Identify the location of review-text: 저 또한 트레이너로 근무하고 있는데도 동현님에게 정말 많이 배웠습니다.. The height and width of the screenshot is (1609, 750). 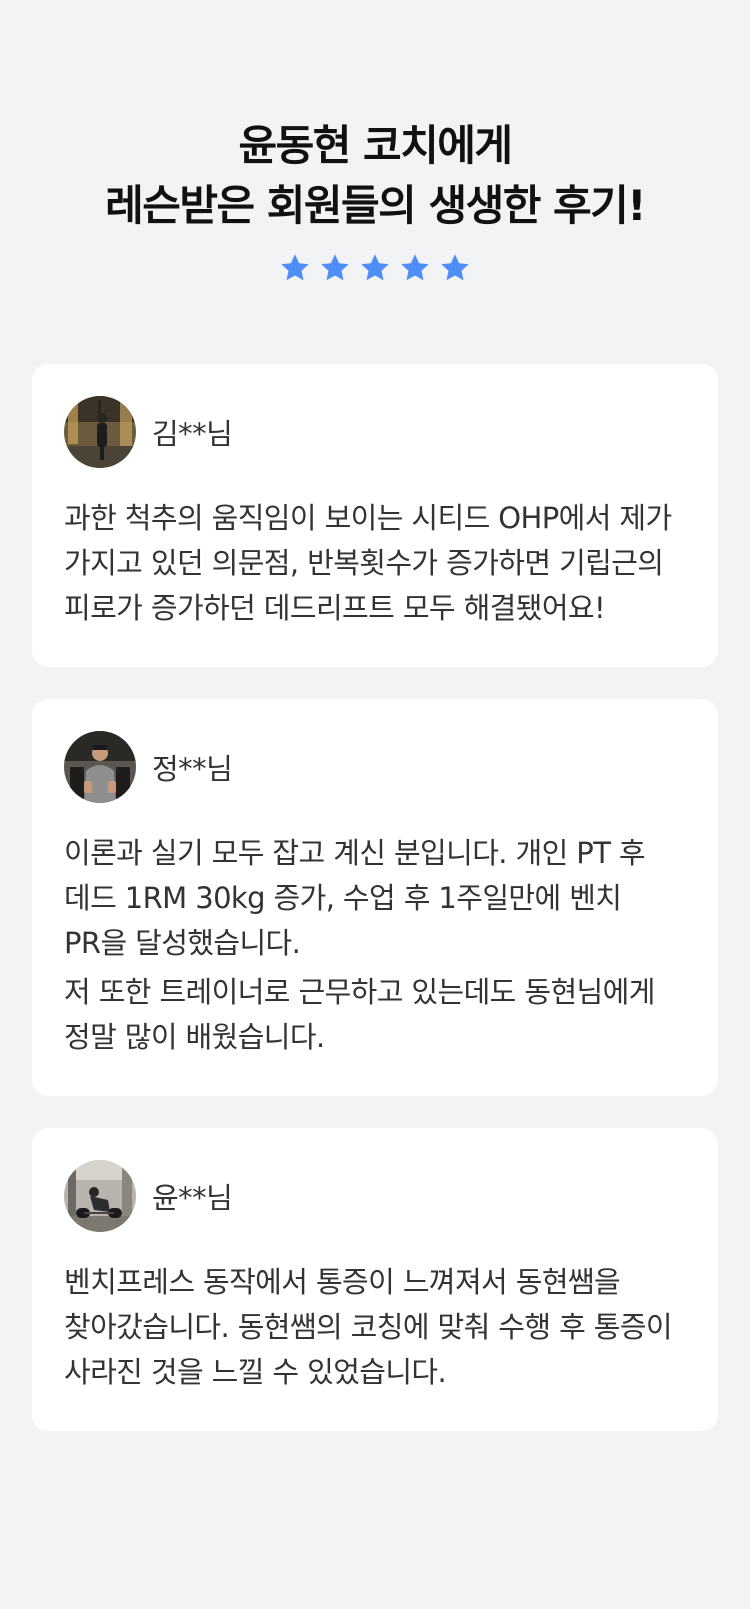
(359, 1014).